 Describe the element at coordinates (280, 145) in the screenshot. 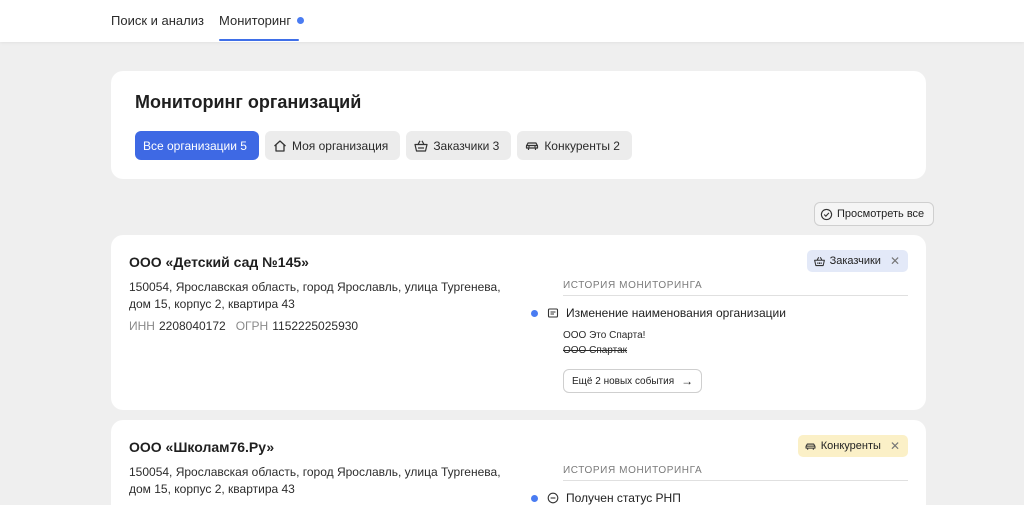

I see `house-icon` at that location.